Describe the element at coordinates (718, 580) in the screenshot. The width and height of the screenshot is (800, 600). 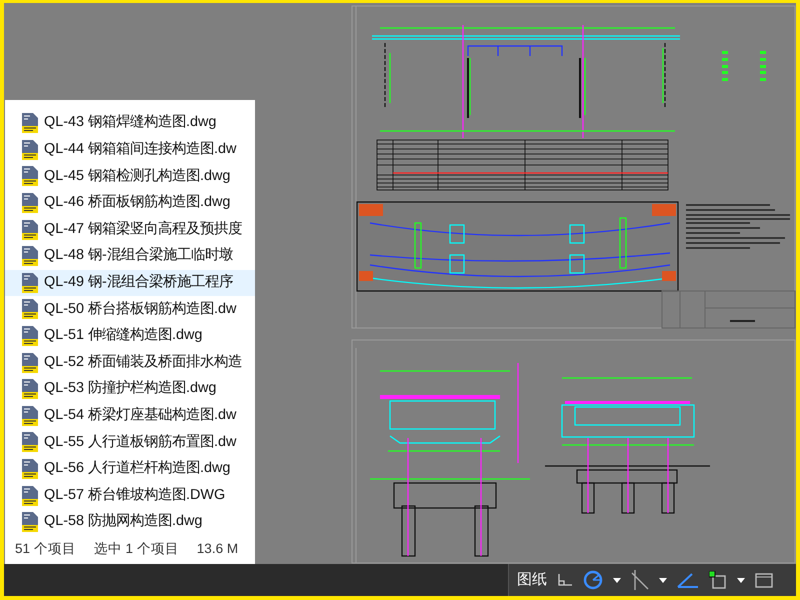
I see `square-icon` at that location.